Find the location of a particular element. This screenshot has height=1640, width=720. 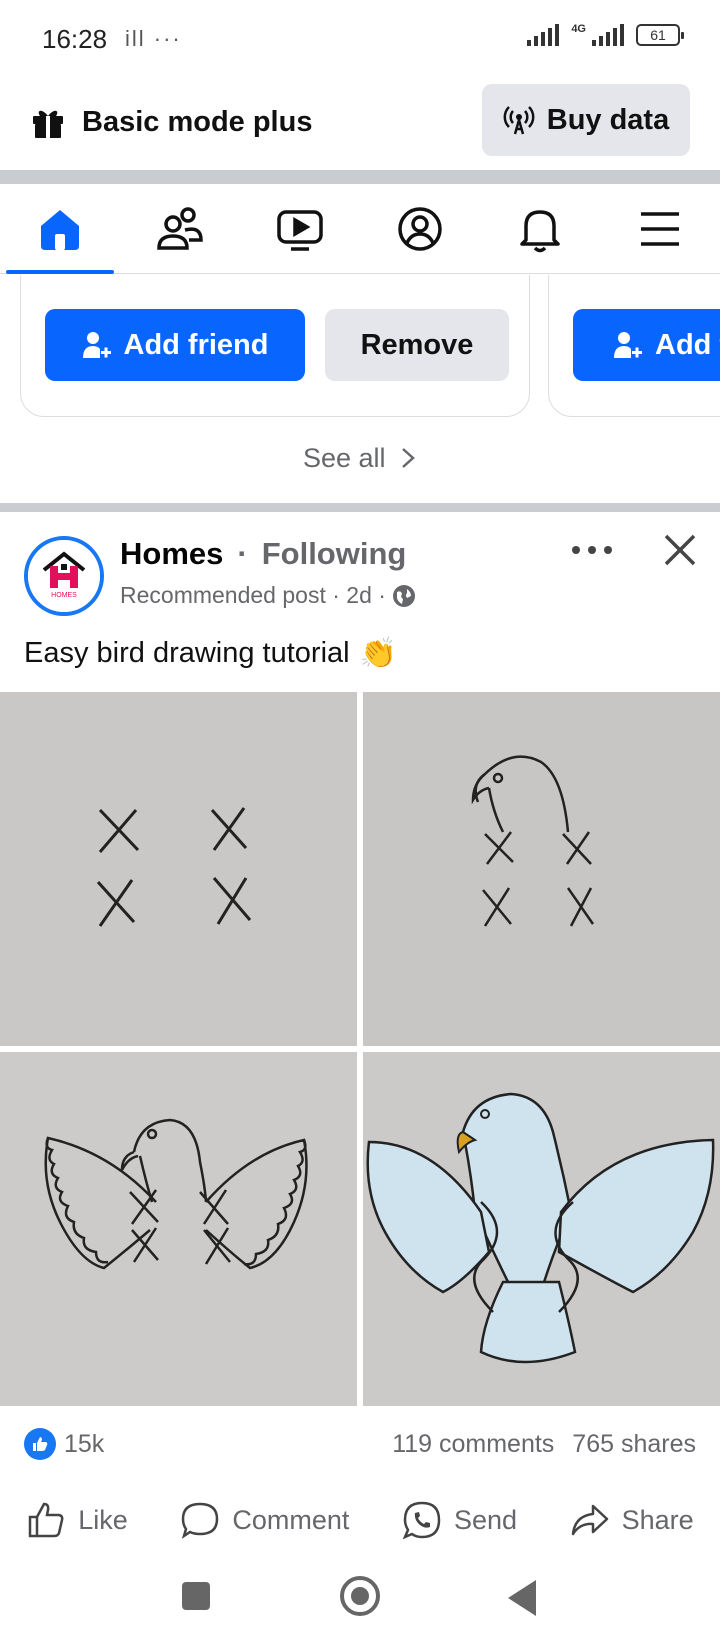

tutorial-step-1-image is located at coordinates (178, 869).